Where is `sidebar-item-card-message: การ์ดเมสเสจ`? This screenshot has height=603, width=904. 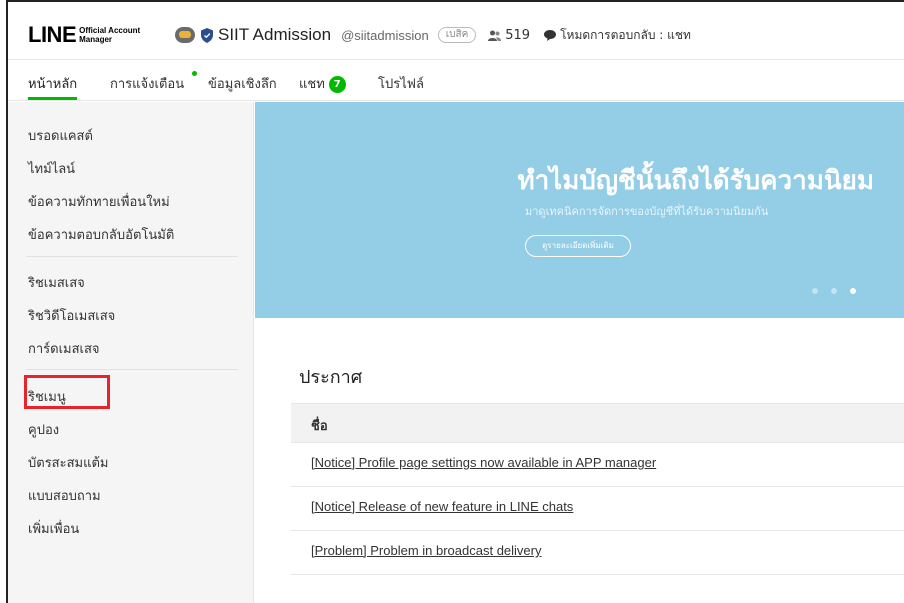 sidebar-item-card-message: การ์ดเมสเสจ is located at coordinates (64, 348).